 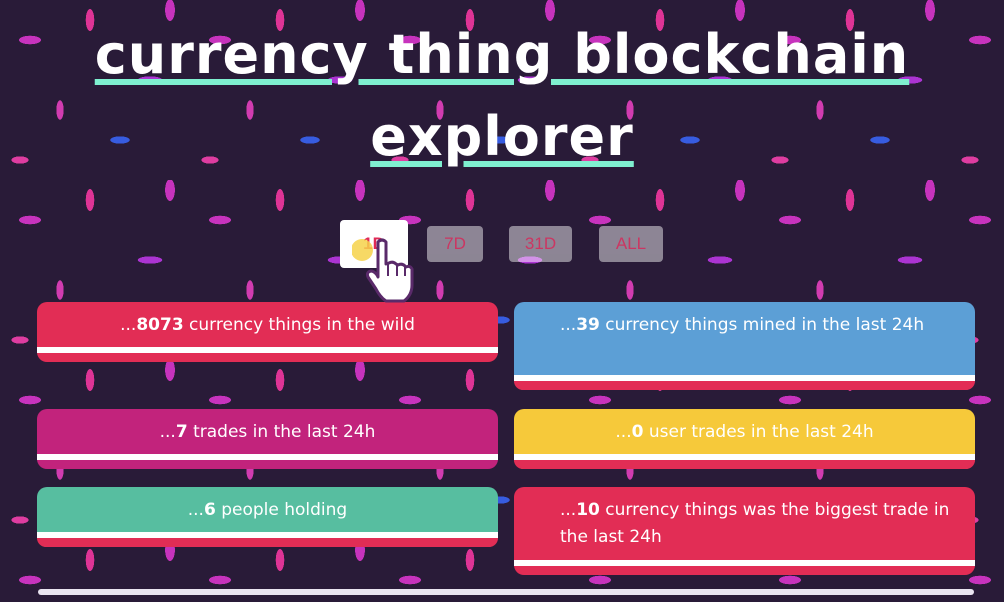 What do you see at coordinates (181, 432) in the screenshot?
I see `stat-value: 7` at bounding box center [181, 432].